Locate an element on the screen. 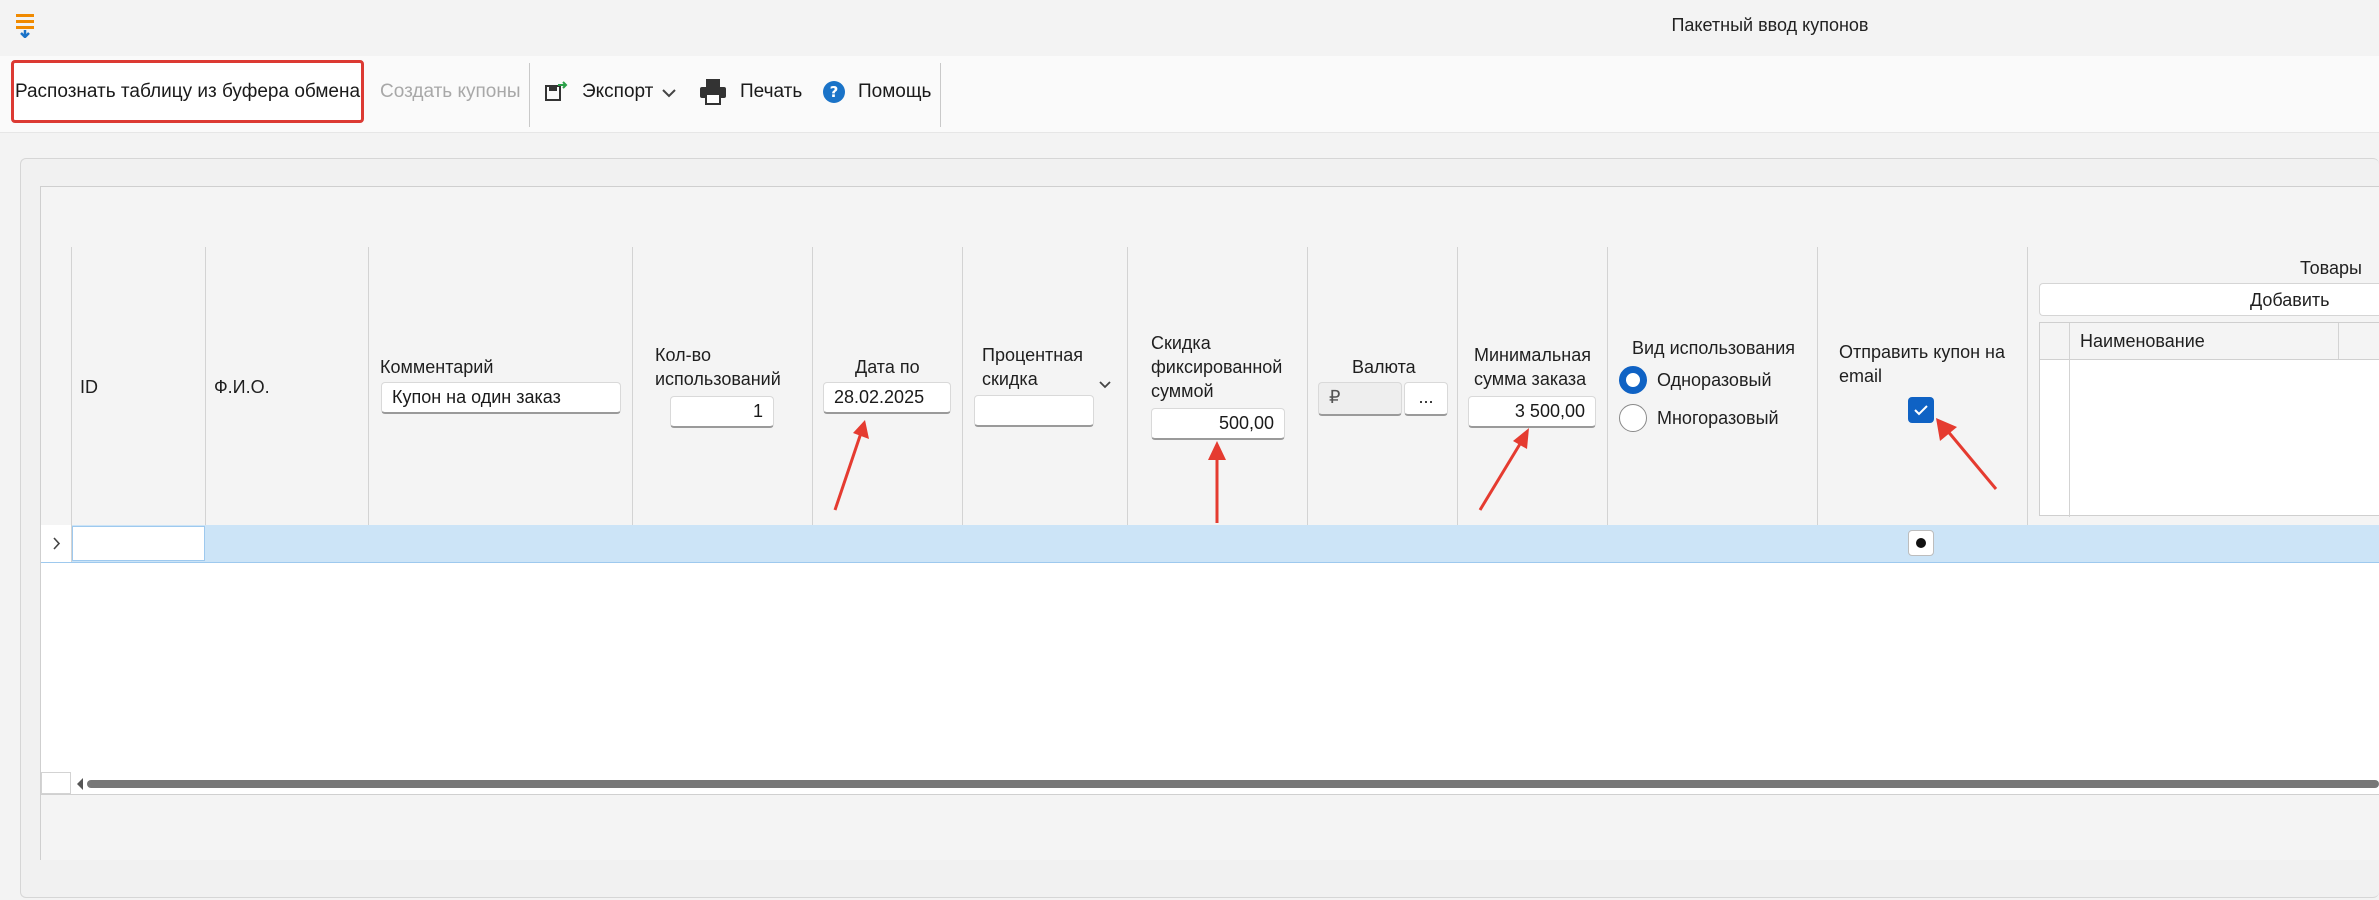 The image size is (2379, 900). row-indicator is located at coordinates (56, 543).